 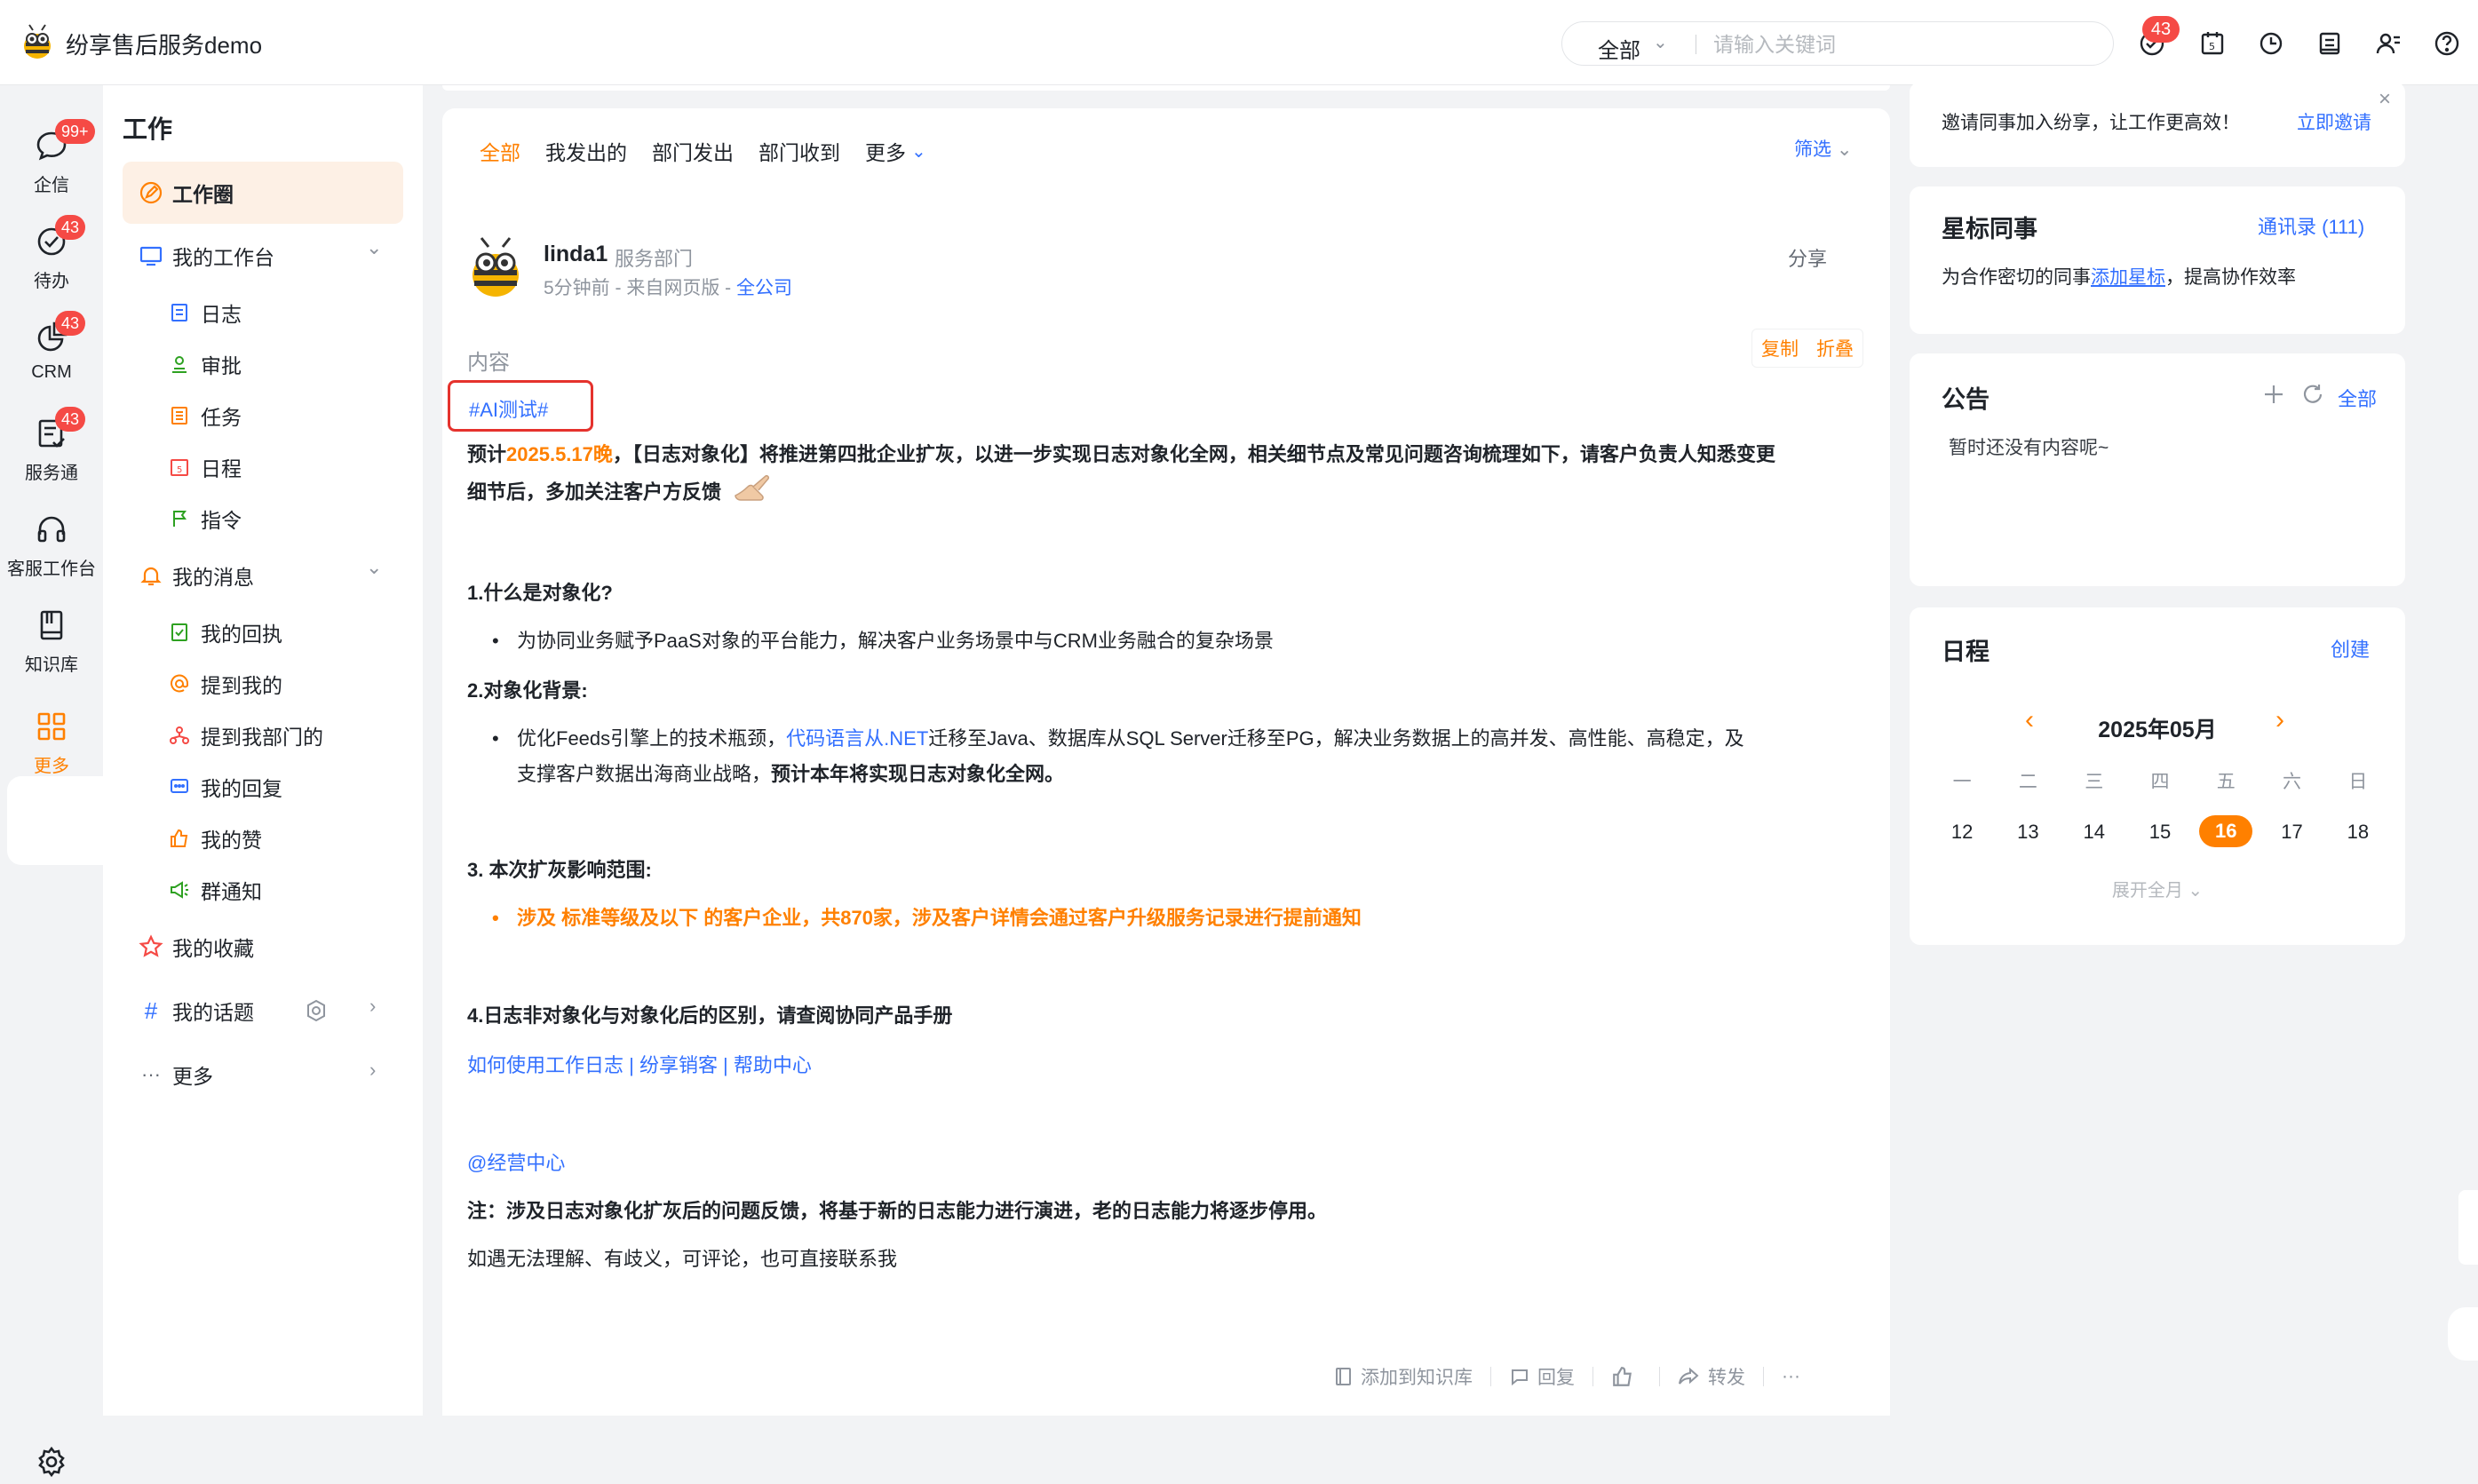 I want to click on nav-group-workbench: 我的工作台, so click(x=206, y=256).